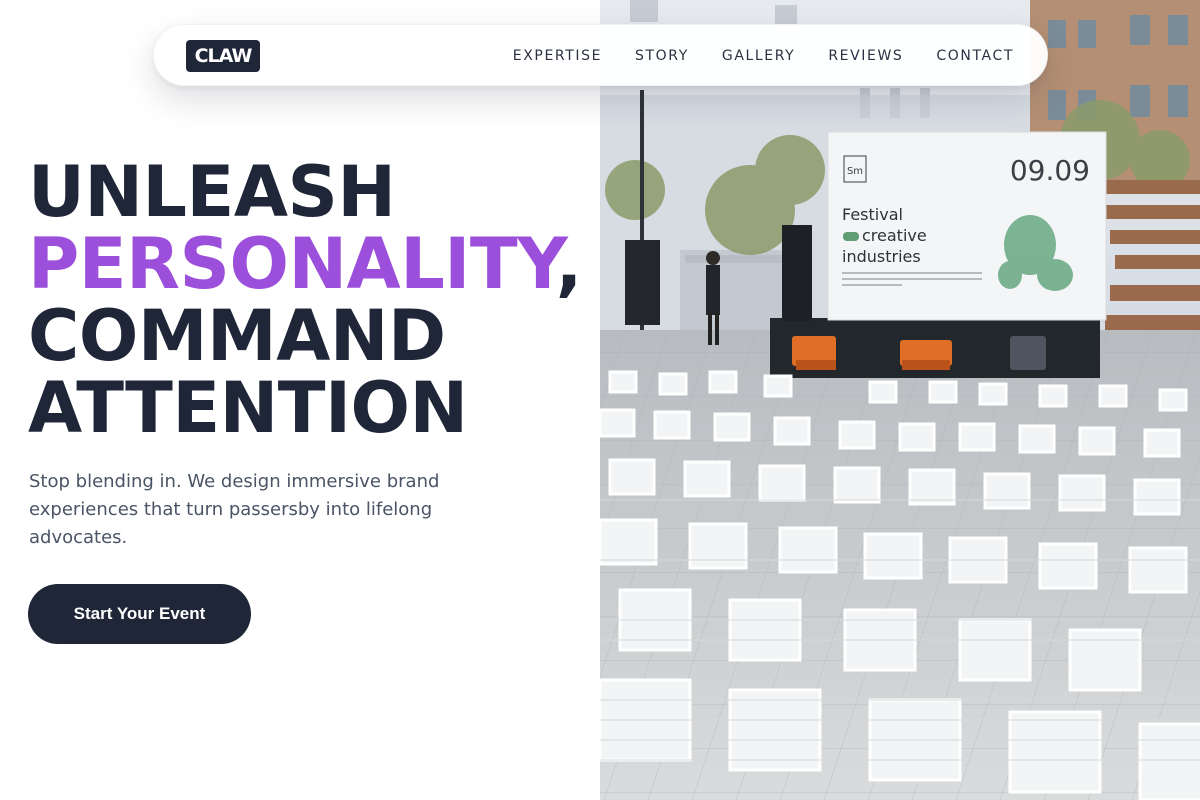  What do you see at coordinates (855, 171) in the screenshot?
I see `screen-brand-mark: Sm` at bounding box center [855, 171].